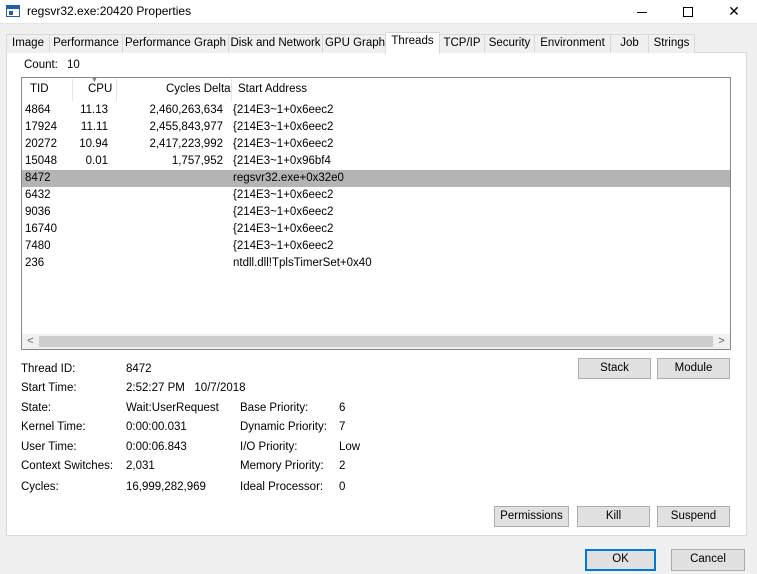 This screenshot has width=757, height=574. I want to click on cycles-label: Cycles:, so click(40, 487).